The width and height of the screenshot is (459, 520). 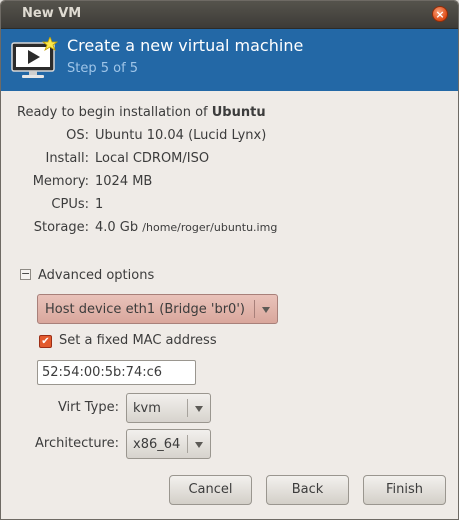 What do you see at coordinates (60, 181) in the screenshot?
I see `memory-label: Memory:` at bounding box center [60, 181].